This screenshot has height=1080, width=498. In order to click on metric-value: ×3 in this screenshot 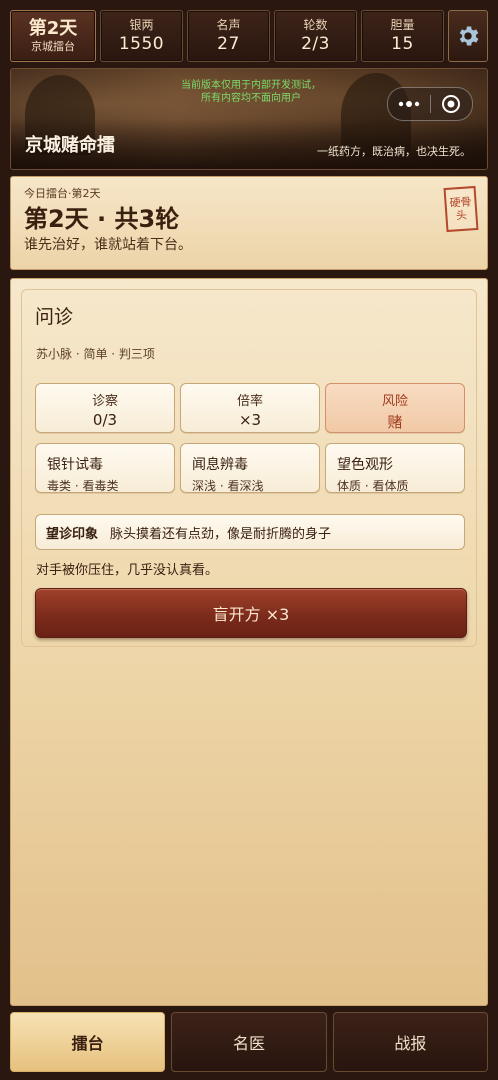, I will do `click(250, 420)`.